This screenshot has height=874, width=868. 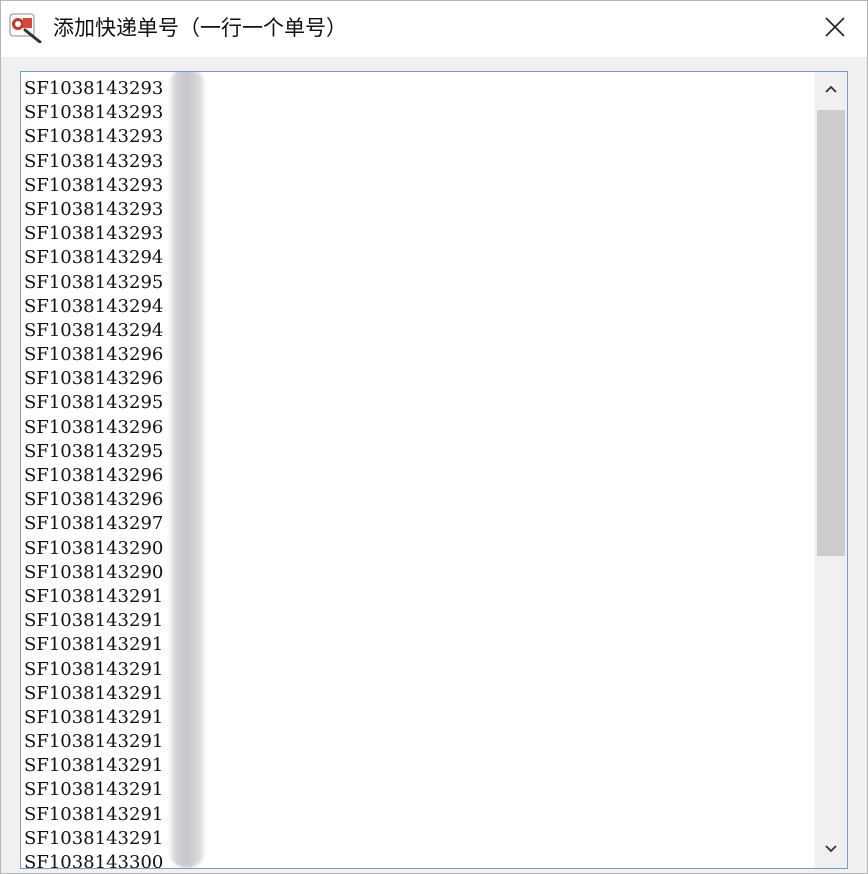 I want to click on close-button, so click(x=835, y=29).